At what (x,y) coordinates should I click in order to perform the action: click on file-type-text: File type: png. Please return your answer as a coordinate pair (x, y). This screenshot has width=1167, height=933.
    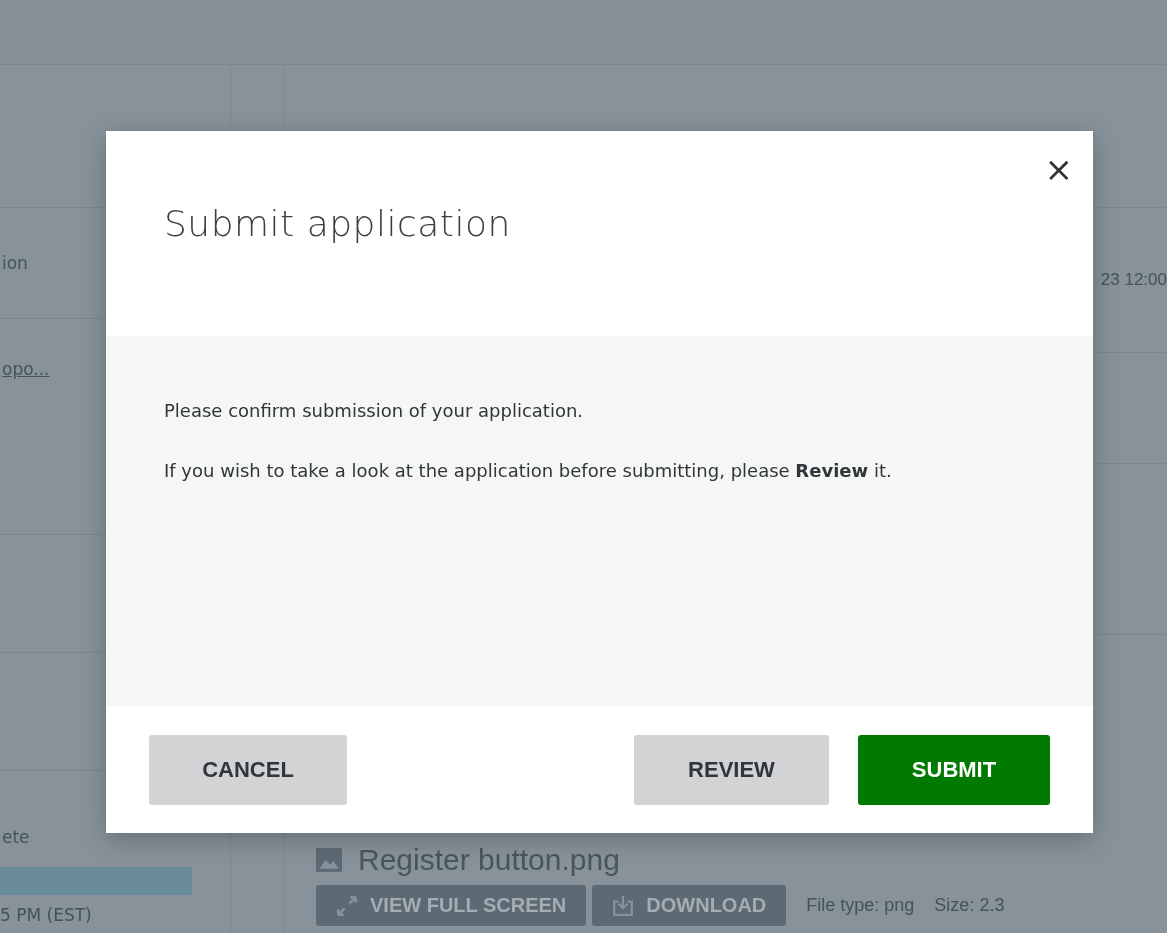
    Looking at the image, I should click on (860, 905).